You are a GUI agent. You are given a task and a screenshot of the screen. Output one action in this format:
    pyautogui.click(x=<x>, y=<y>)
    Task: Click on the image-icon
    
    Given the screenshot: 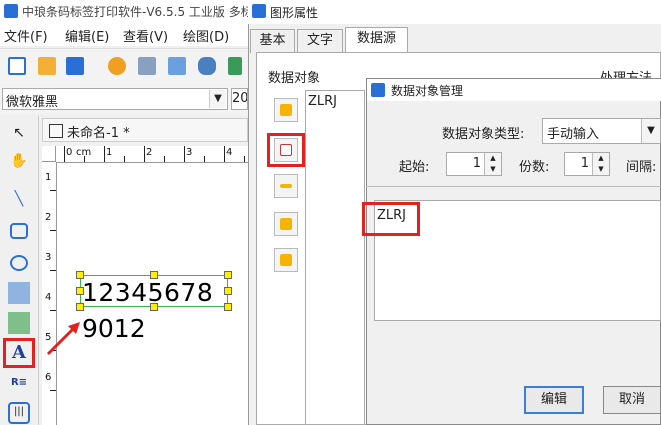 What is the action you would take?
    pyautogui.click(x=19, y=293)
    